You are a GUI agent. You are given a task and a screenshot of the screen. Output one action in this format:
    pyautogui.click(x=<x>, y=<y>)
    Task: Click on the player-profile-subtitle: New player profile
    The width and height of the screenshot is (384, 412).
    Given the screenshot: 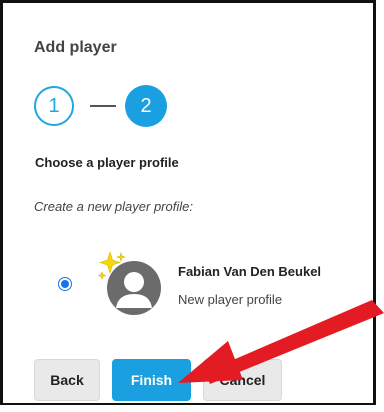 What is the action you would take?
    pyautogui.click(x=230, y=299)
    